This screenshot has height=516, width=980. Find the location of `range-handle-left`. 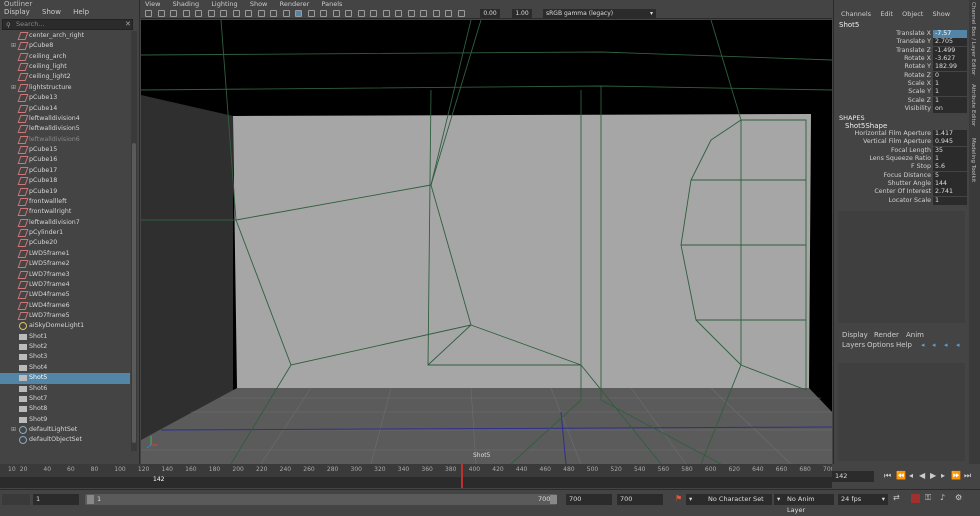

range-handle-left is located at coordinates (90, 499).